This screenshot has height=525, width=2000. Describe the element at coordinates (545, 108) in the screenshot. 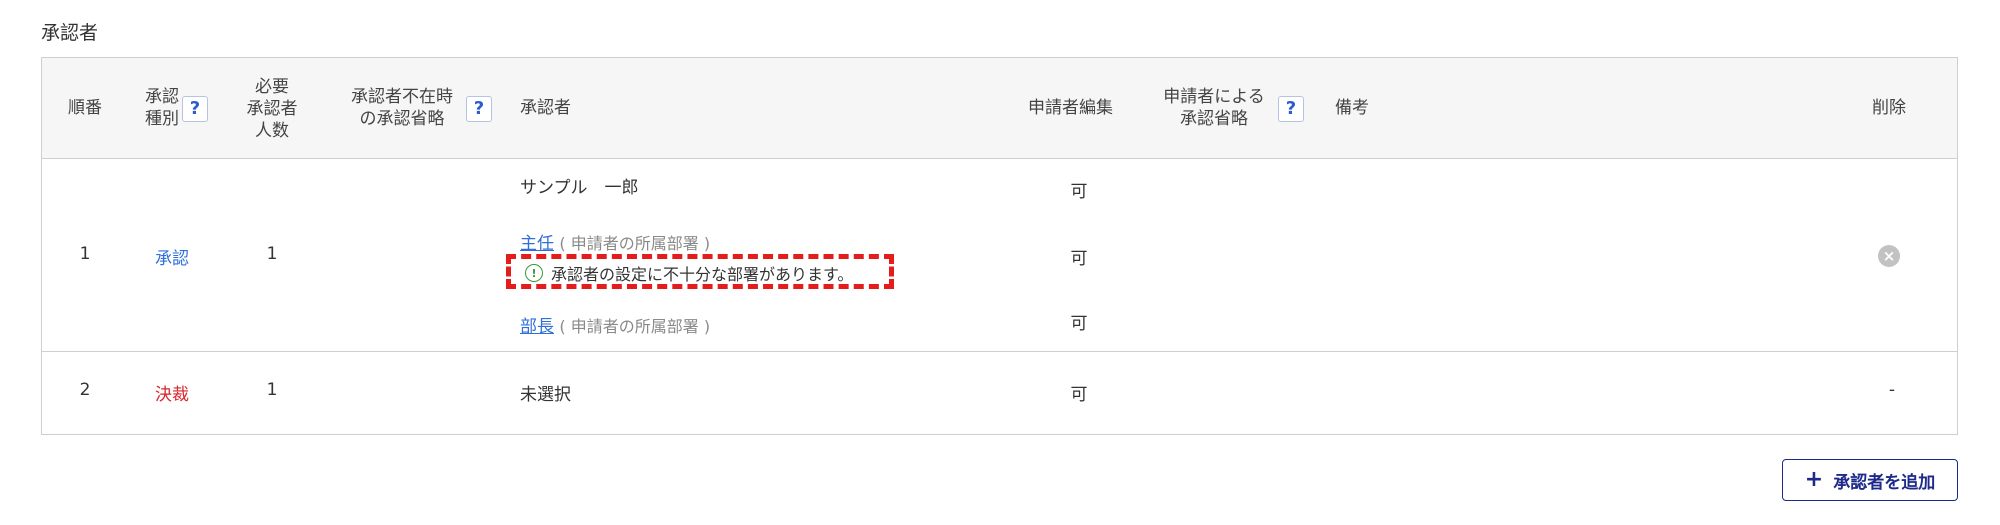

I see `header-approver: 承認者` at that location.